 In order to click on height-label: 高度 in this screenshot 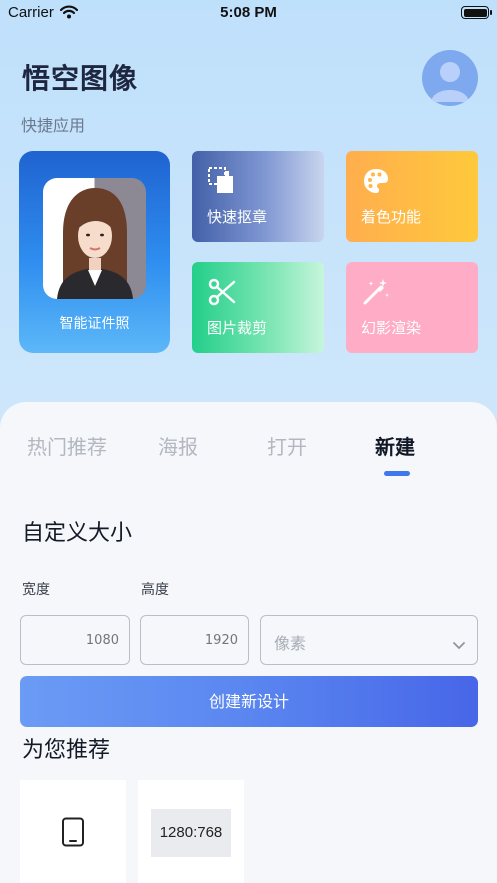, I will do `click(155, 590)`.